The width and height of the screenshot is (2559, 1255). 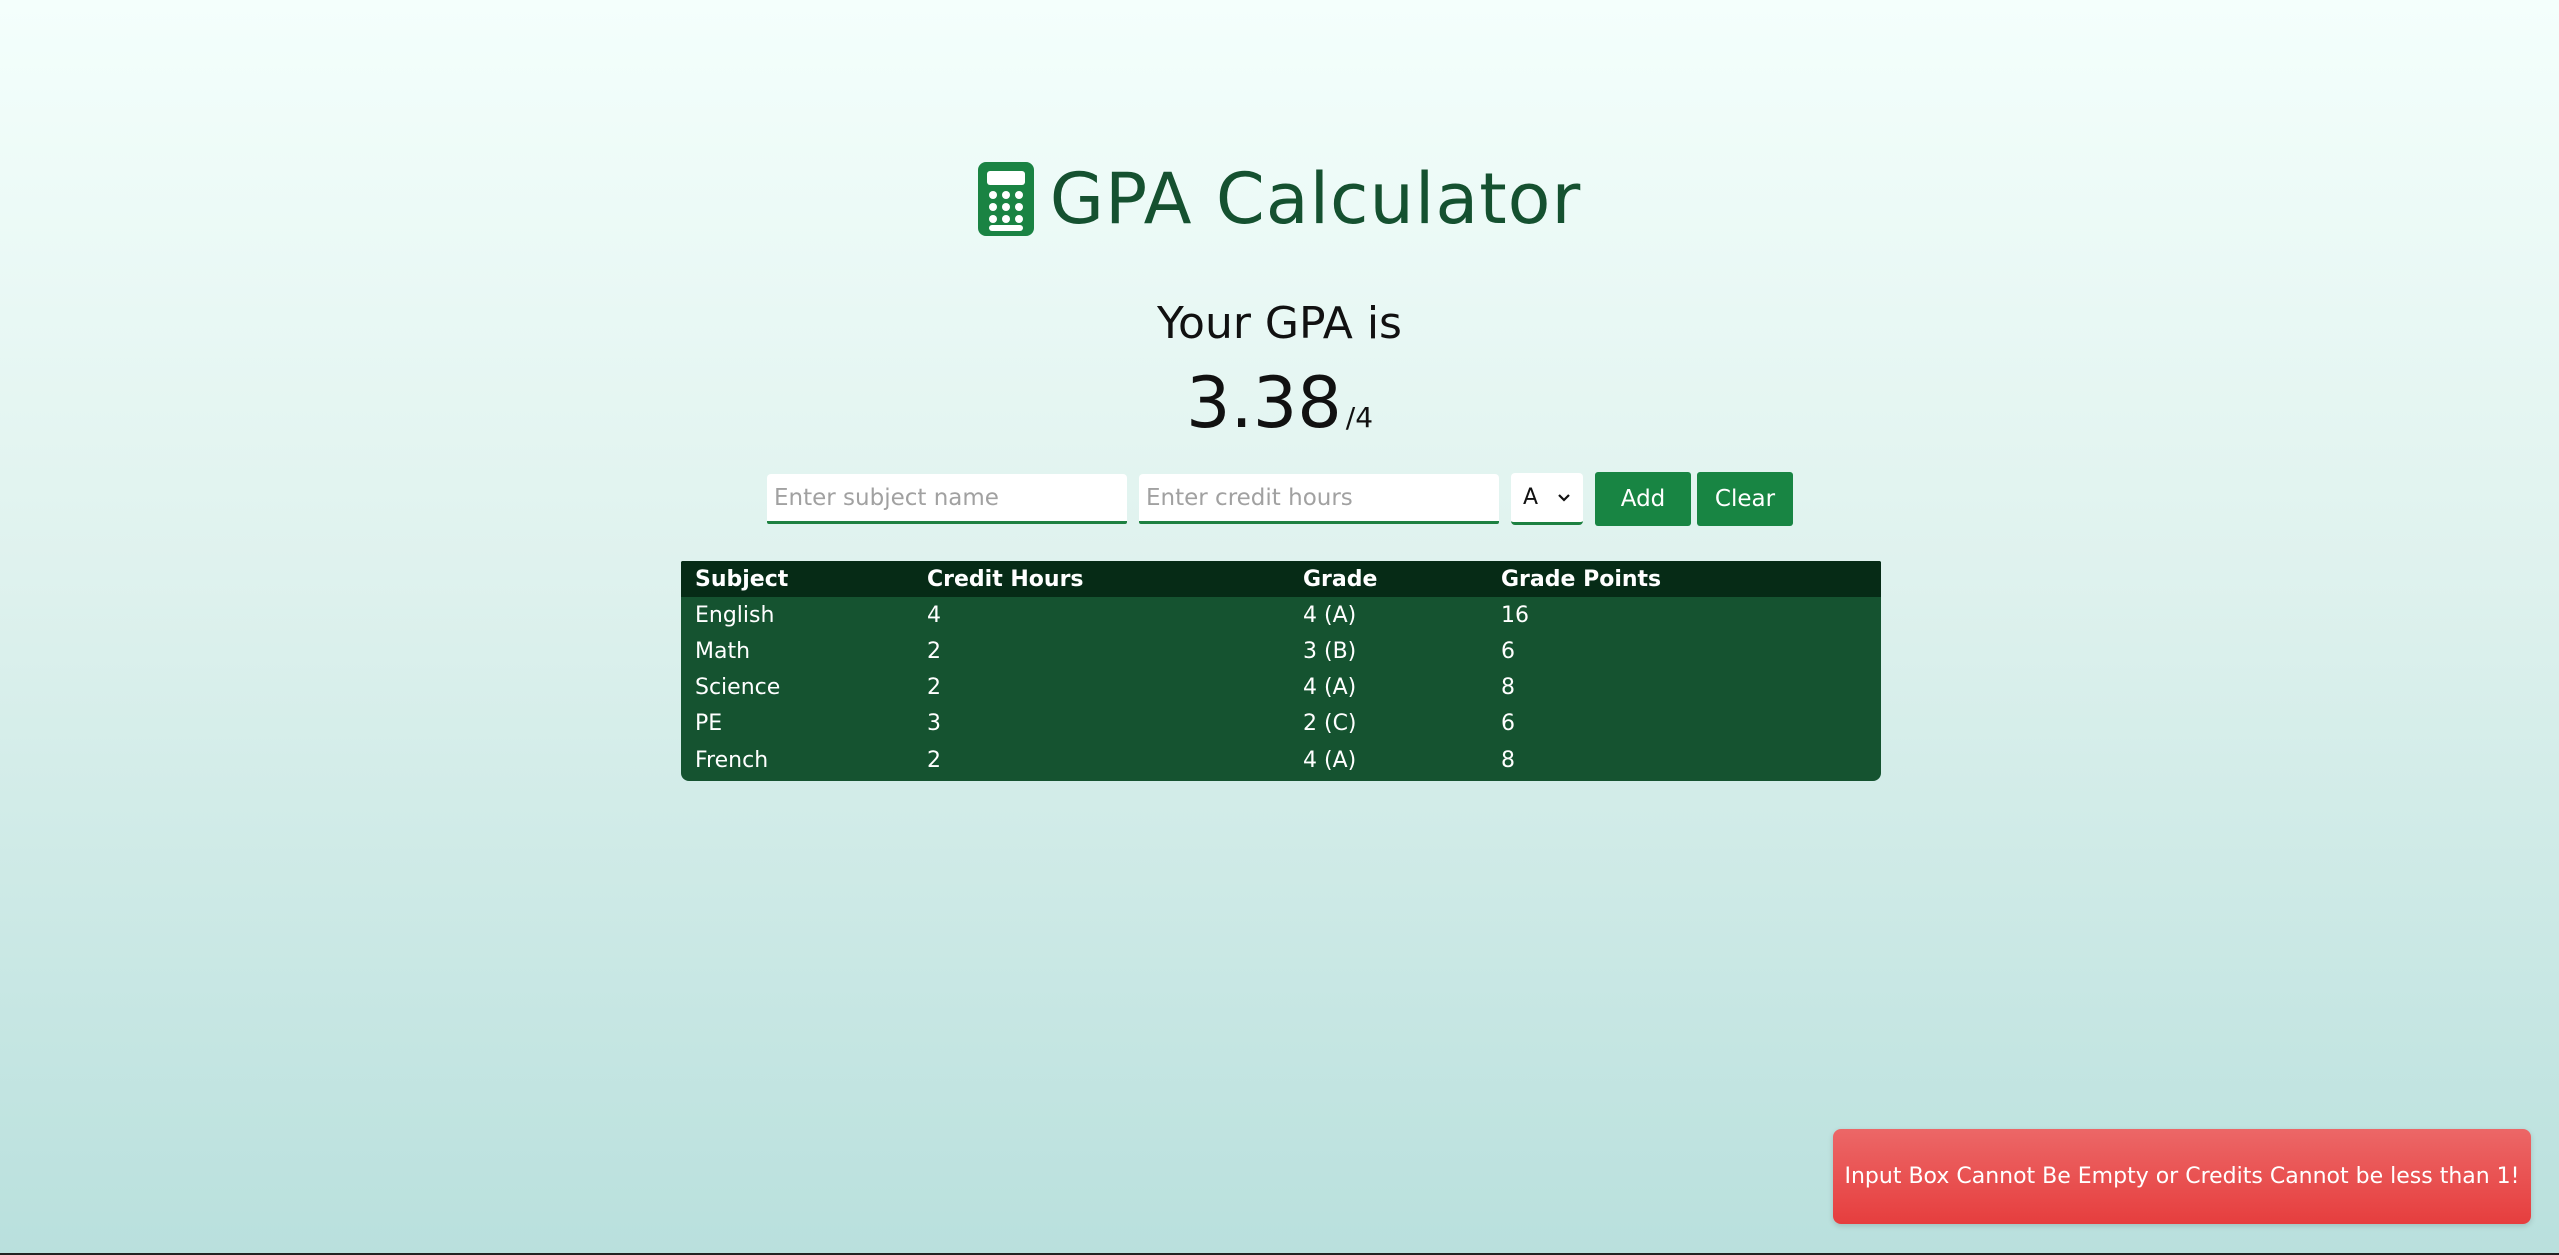 What do you see at coordinates (1281, 761) in the screenshot?
I see `table-row: French 2 4 (A) 8` at bounding box center [1281, 761].